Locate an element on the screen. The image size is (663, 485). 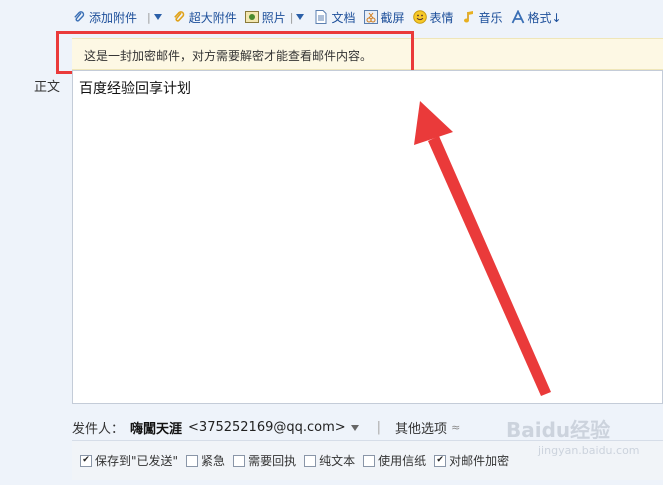
document-button: 文档 is located at coordinates (335, 17).